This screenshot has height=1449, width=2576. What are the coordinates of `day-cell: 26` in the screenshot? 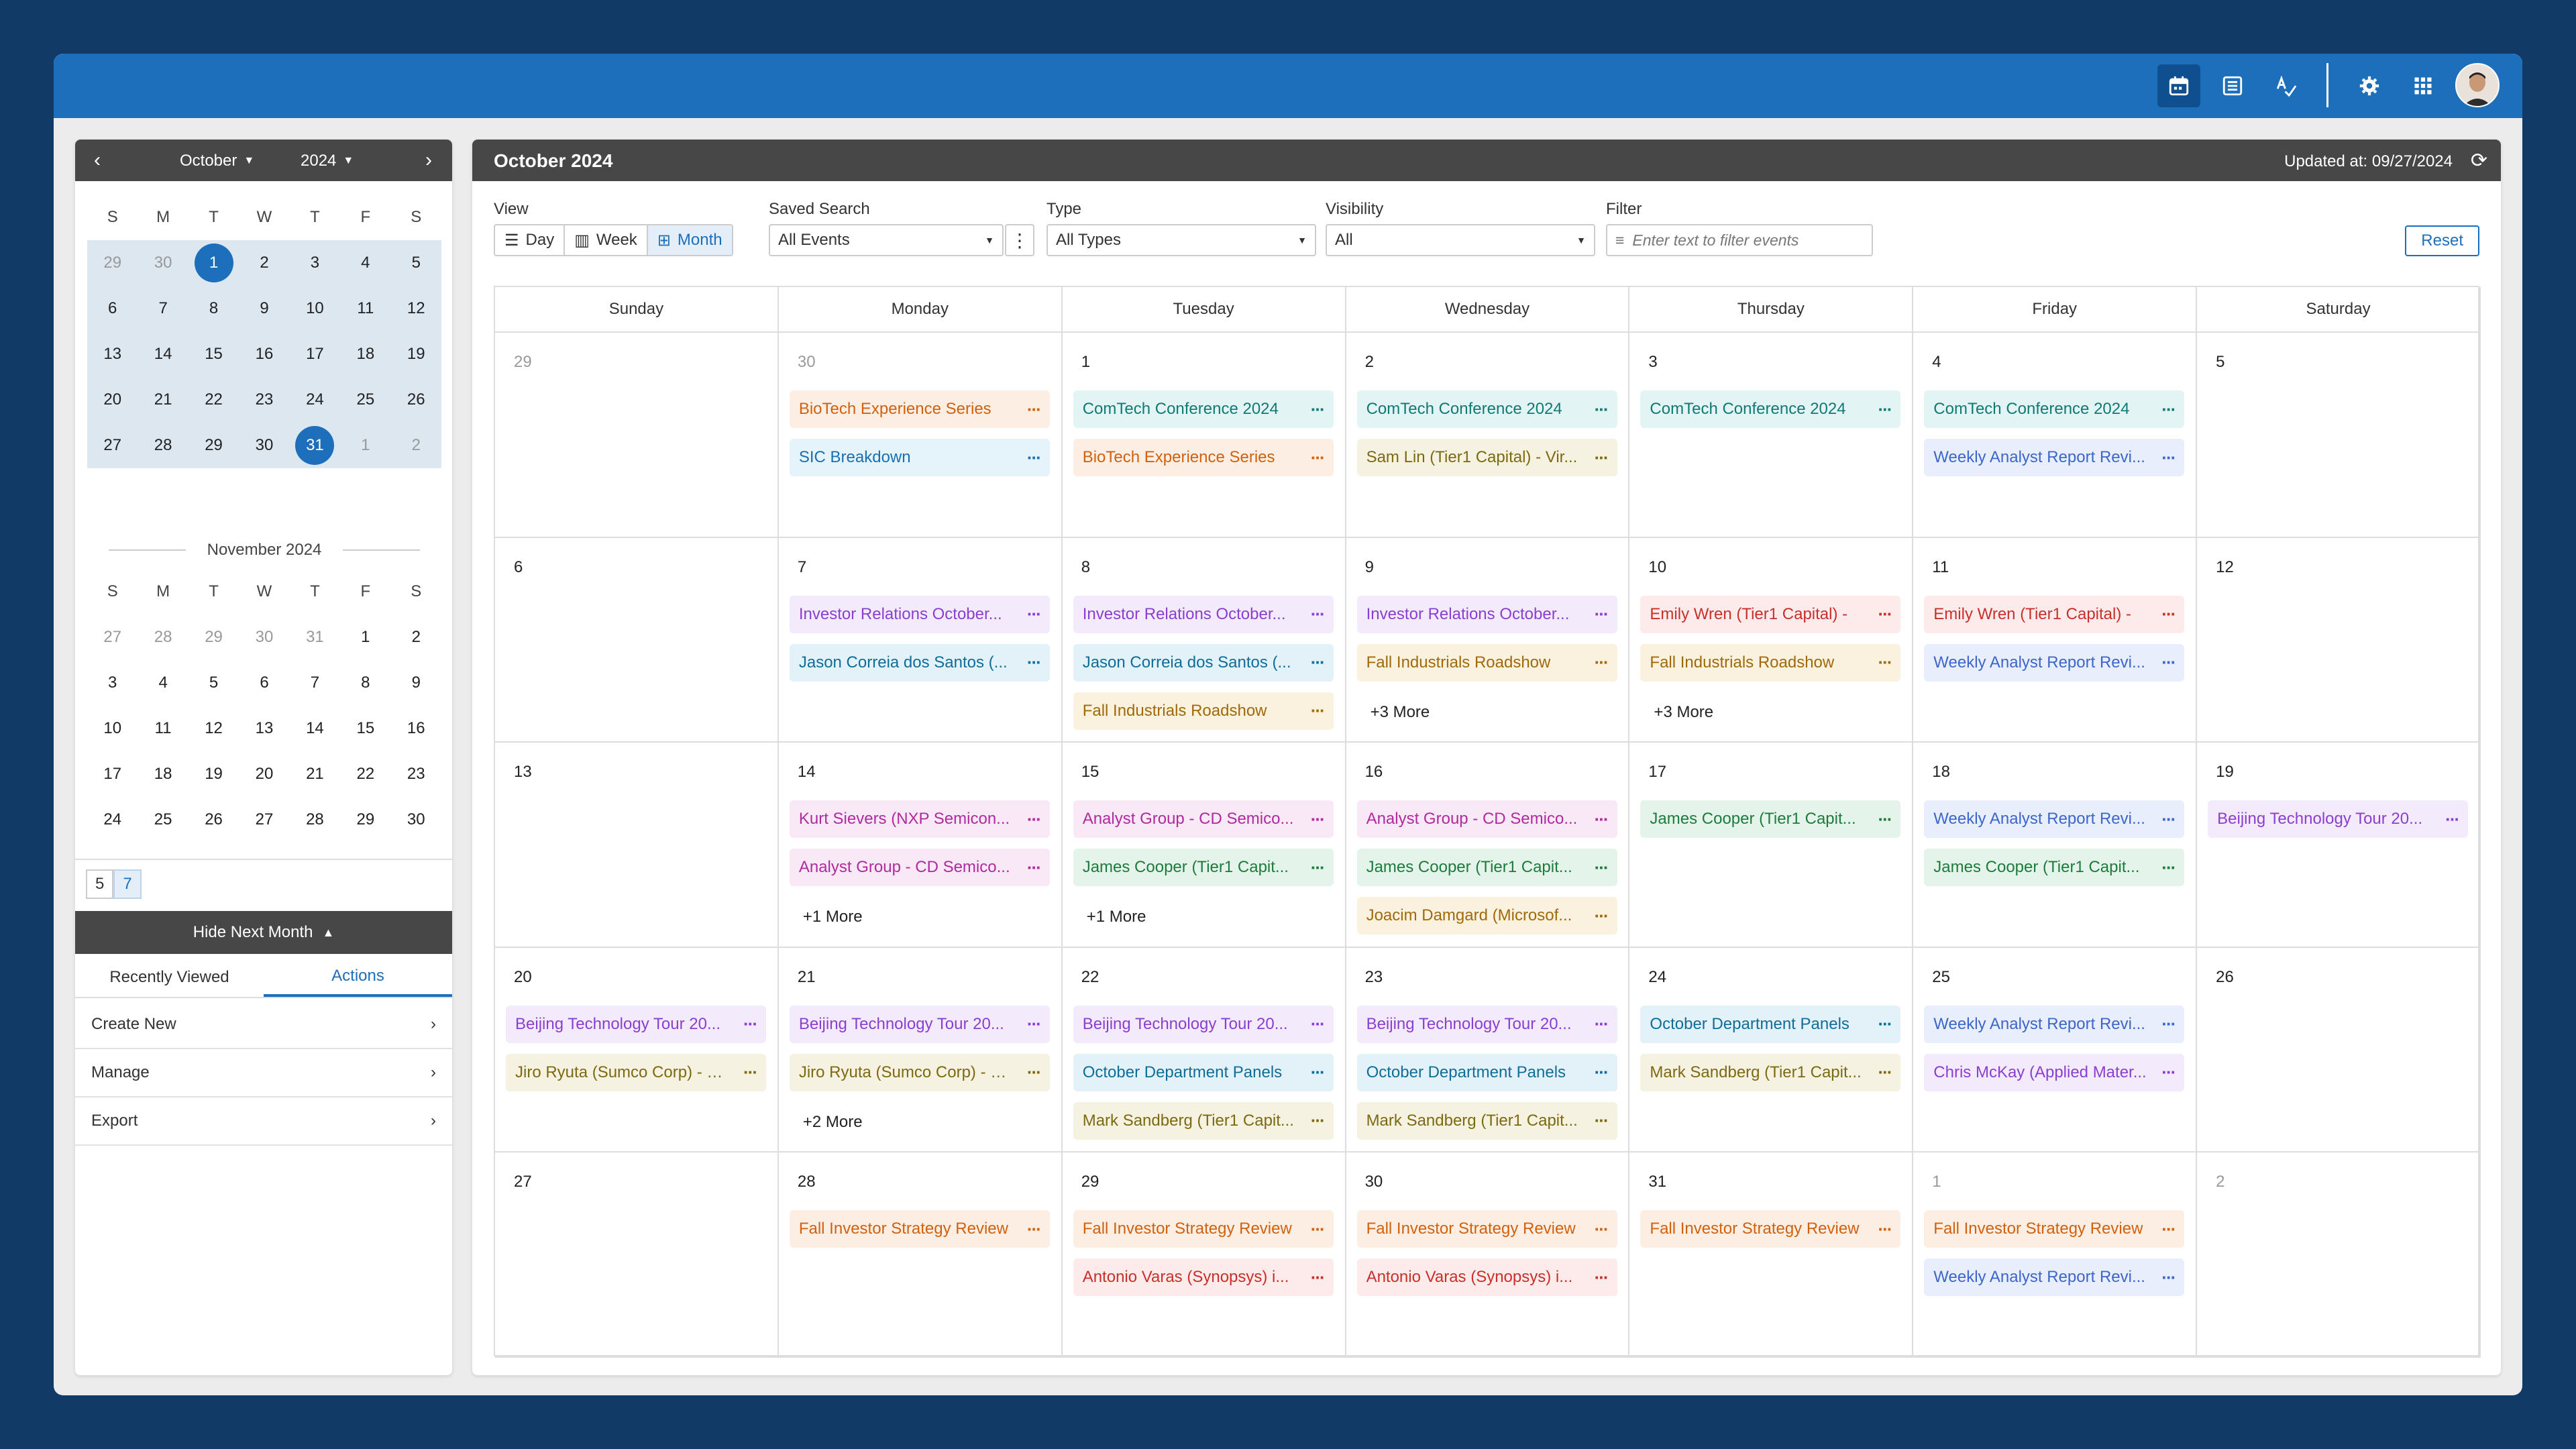 It's located at (2339, 1050).